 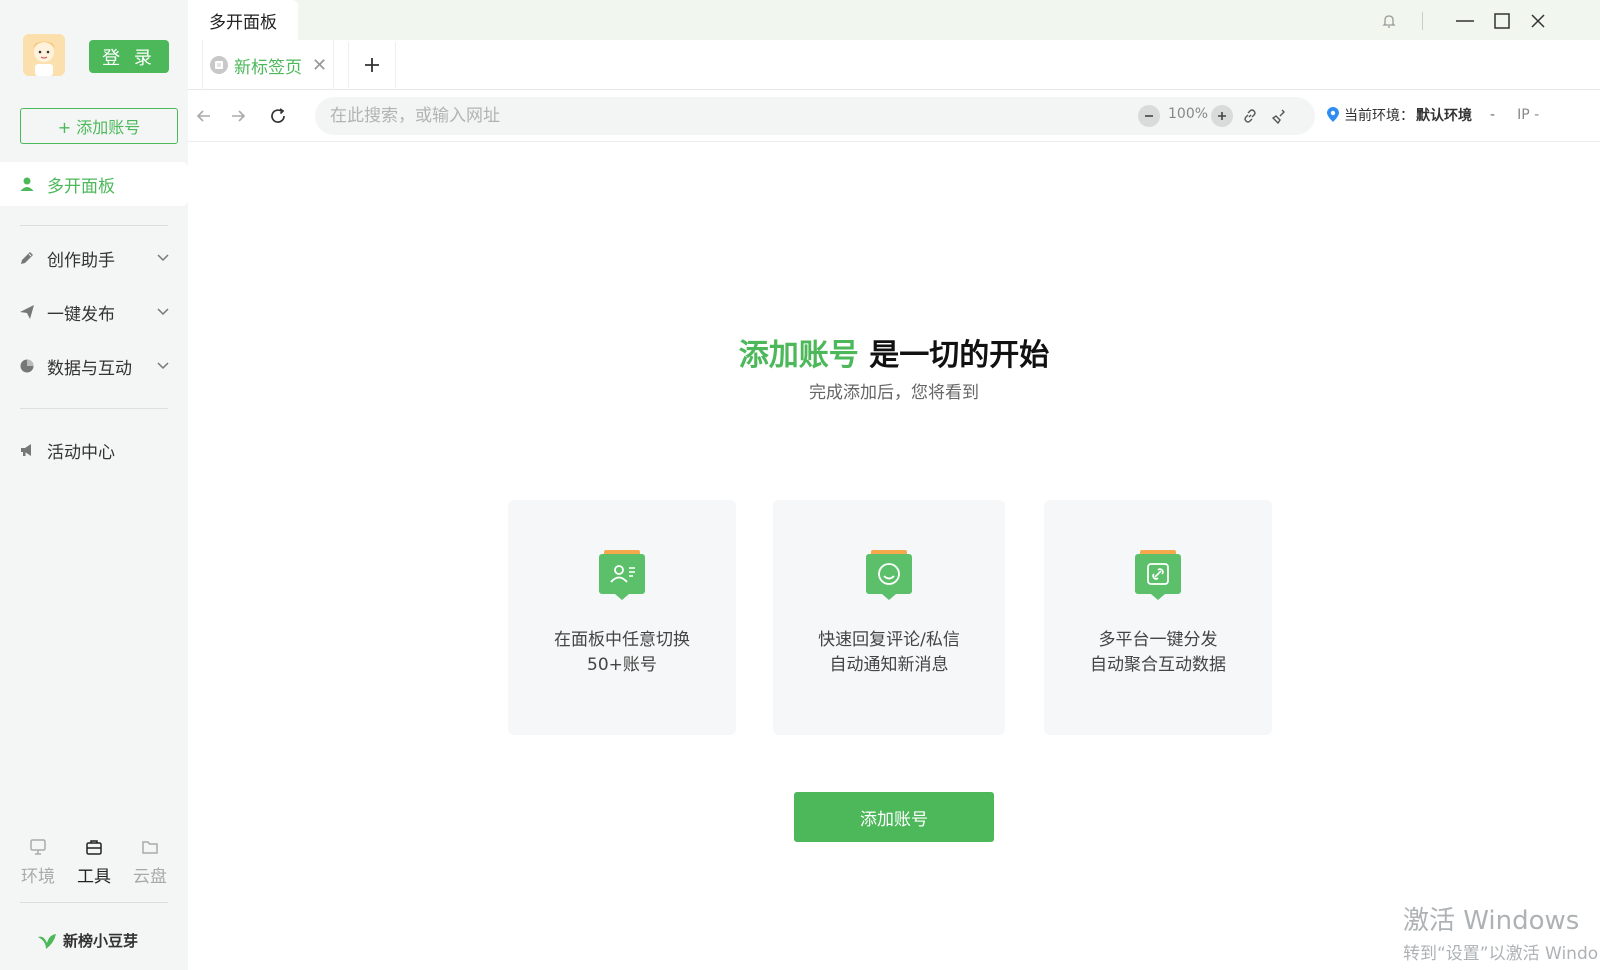 What do you see at coordinates (1389, 21) in the screenshot?
I see `bell-icon` at bounding box center [1389, 21].